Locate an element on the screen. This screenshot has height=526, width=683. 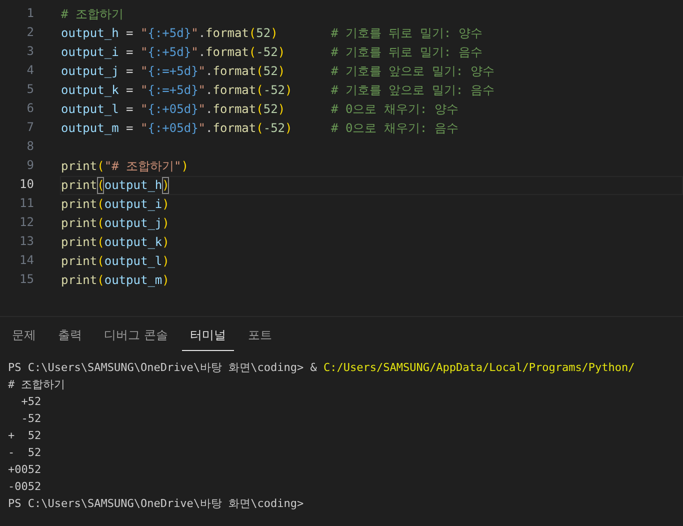
terminal-path: C:/Users/SAMSUNG/AppData/Local/Programs/Python/ is located at coordinates (479, 367).